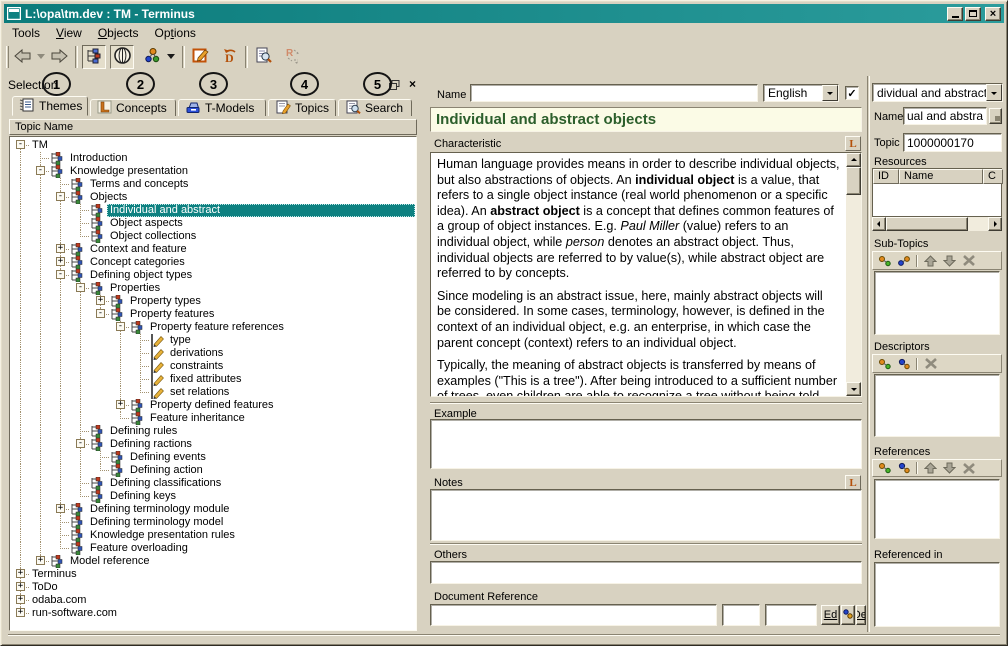 The image size is (1008, 646). What do you see at coordinates (59, 57) in the screenshot?
I see `forward-button` at bounding box center [59, 57].